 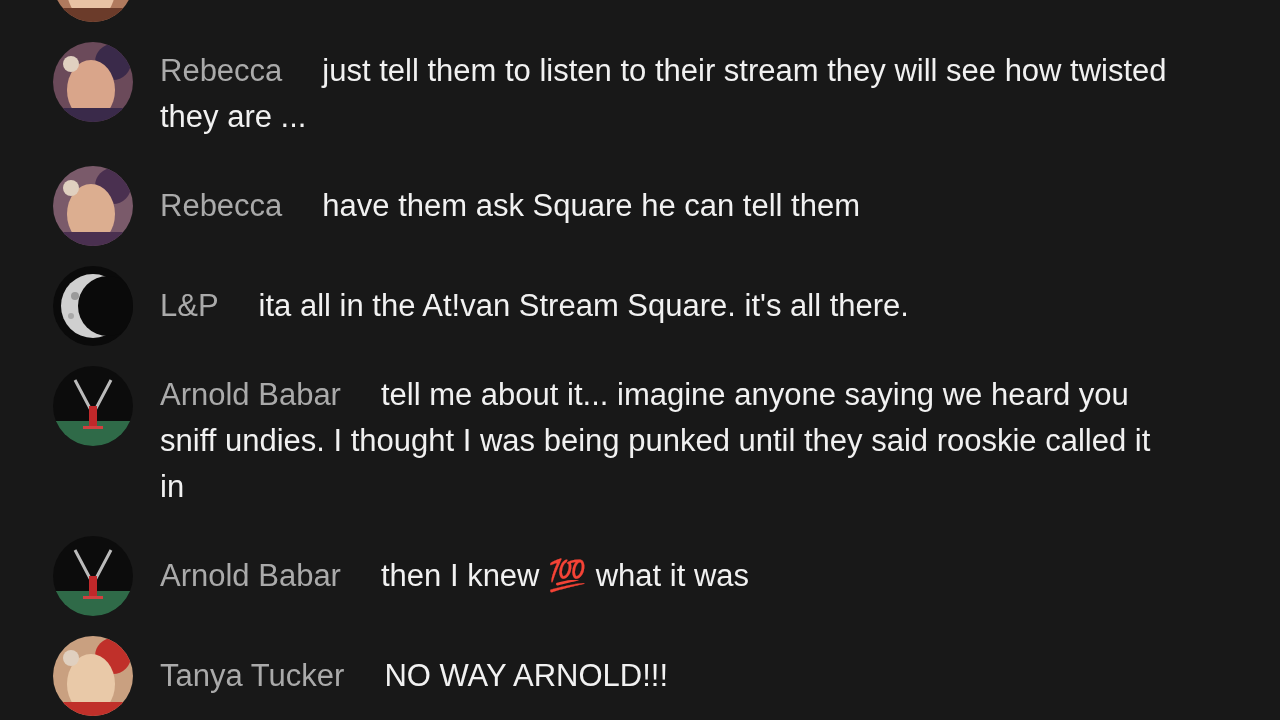 I want to click on chat-message: Tanya Tucker NO WAY ARNOLD!!!, so click(x=414, y=676).